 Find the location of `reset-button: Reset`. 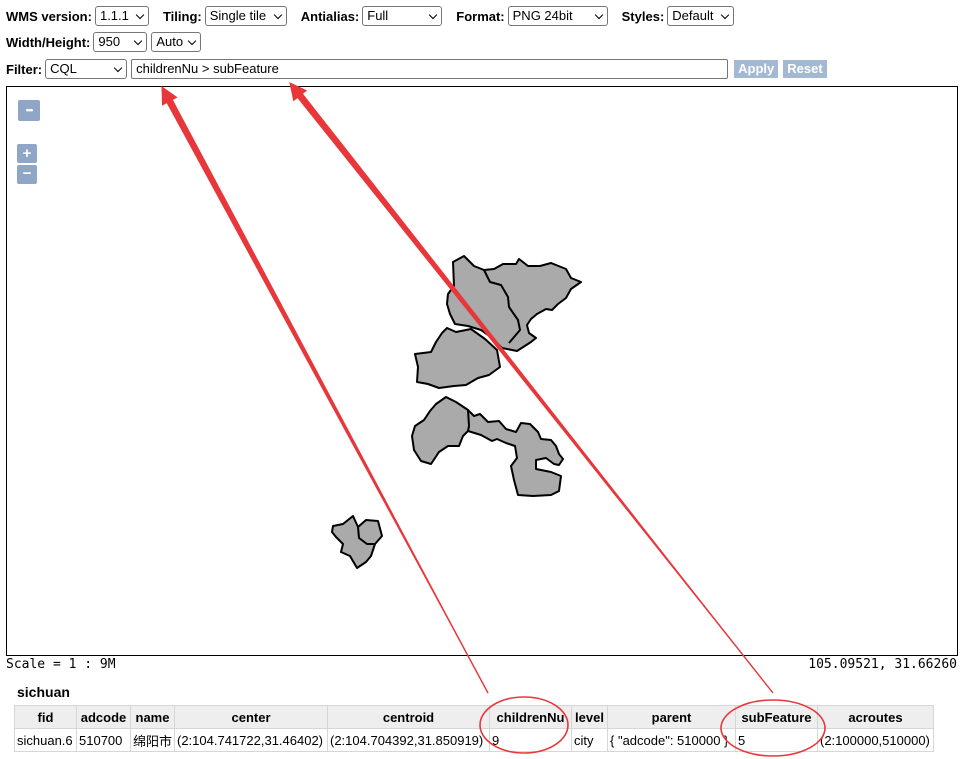

reset-button: Reset is located at coordinates (805, 69).